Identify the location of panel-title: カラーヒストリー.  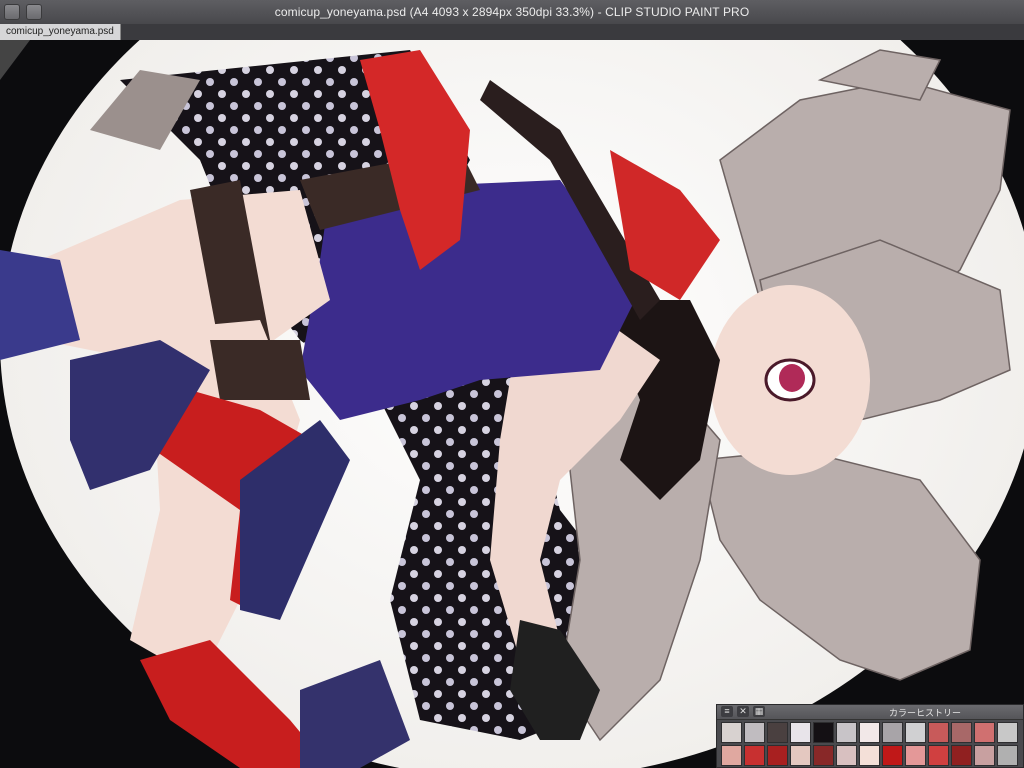
(924, 714).